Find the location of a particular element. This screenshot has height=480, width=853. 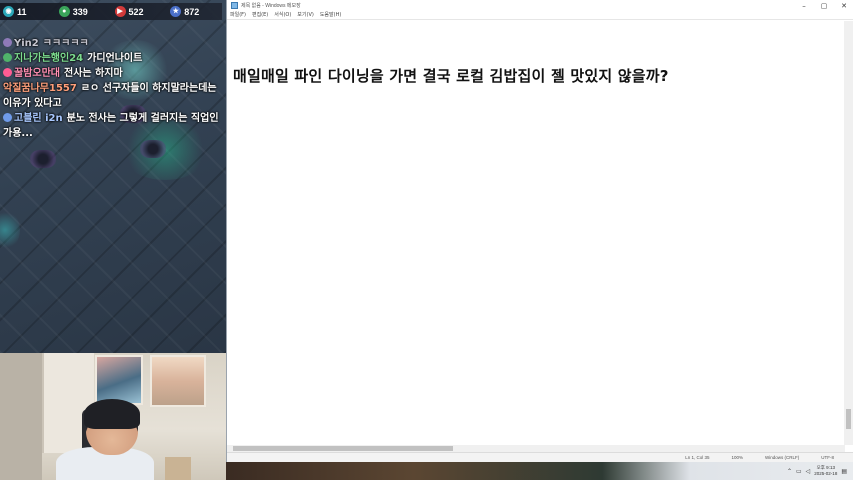

window-controls: – ▢ ✕ is located at coordinates (823, 5).